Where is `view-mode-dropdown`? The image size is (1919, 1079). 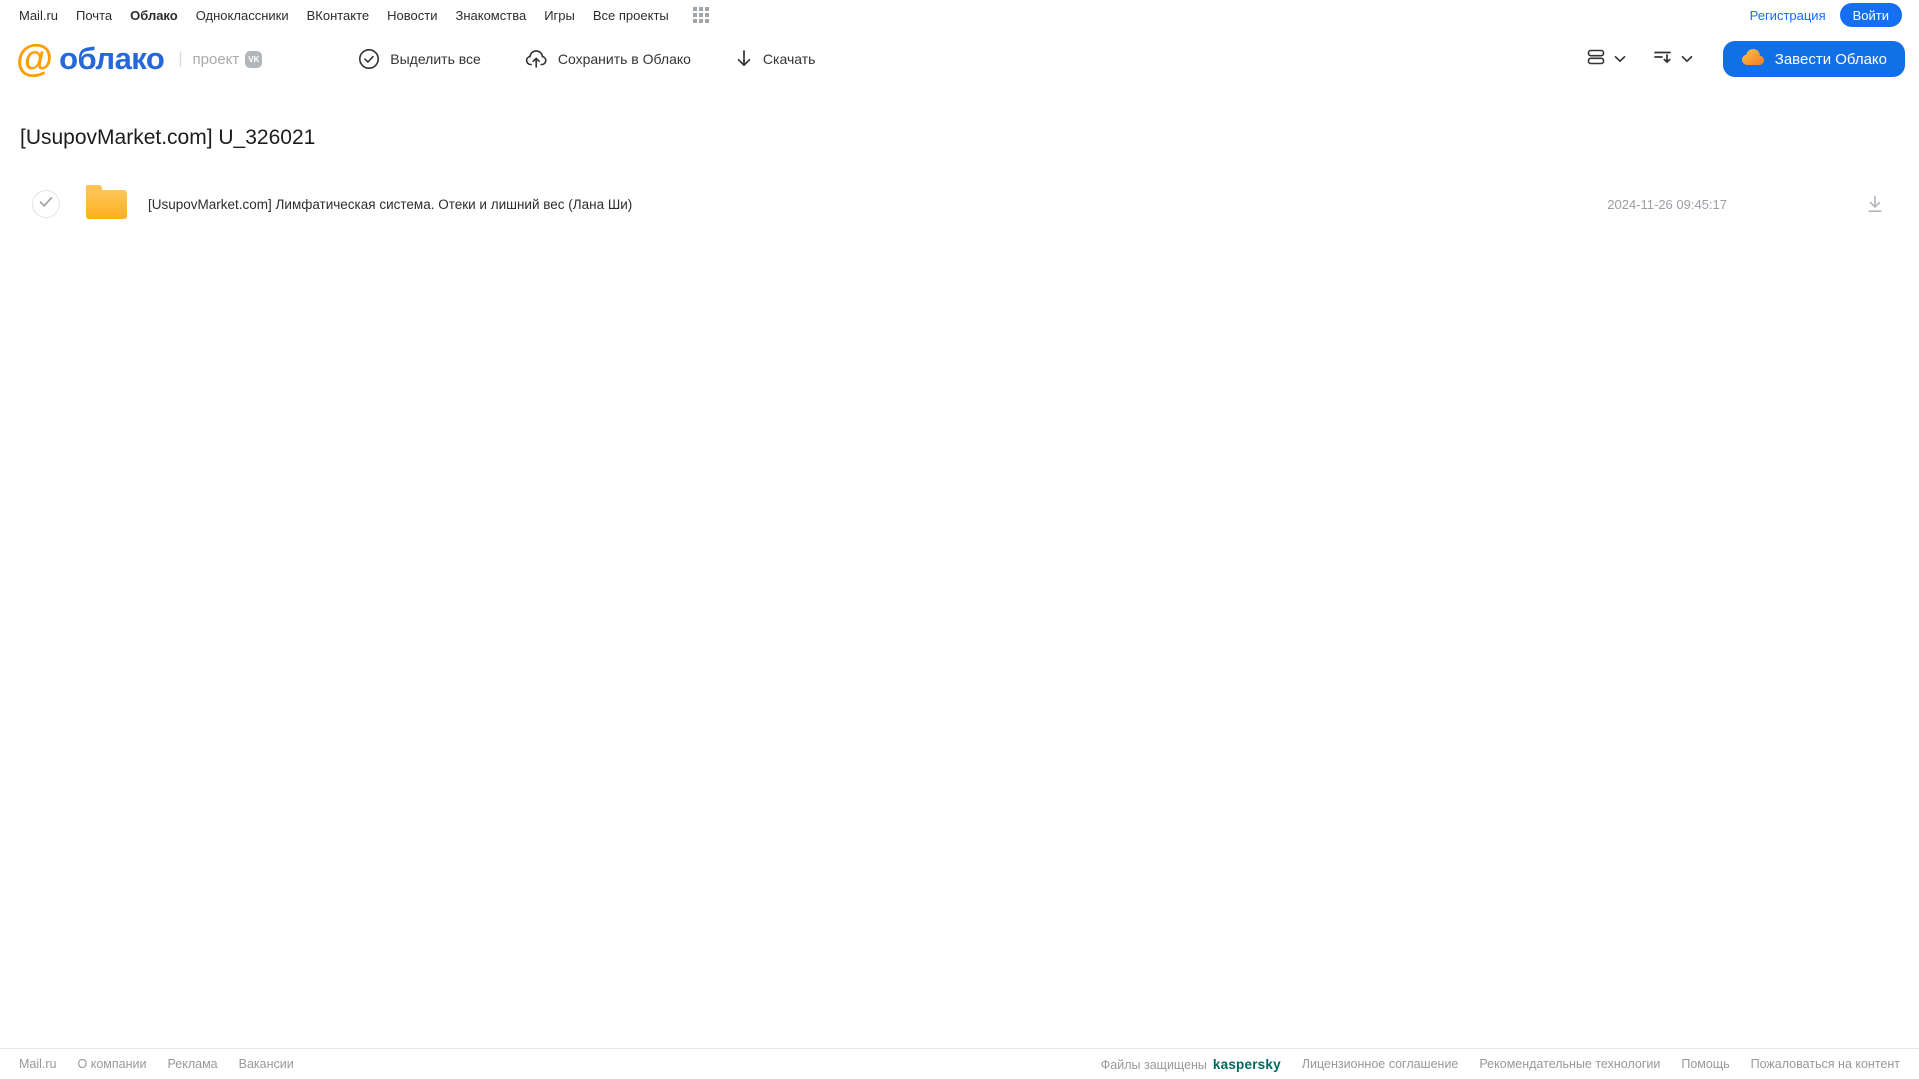
view-mode-dropdown is located at coordinates (1606, 59).